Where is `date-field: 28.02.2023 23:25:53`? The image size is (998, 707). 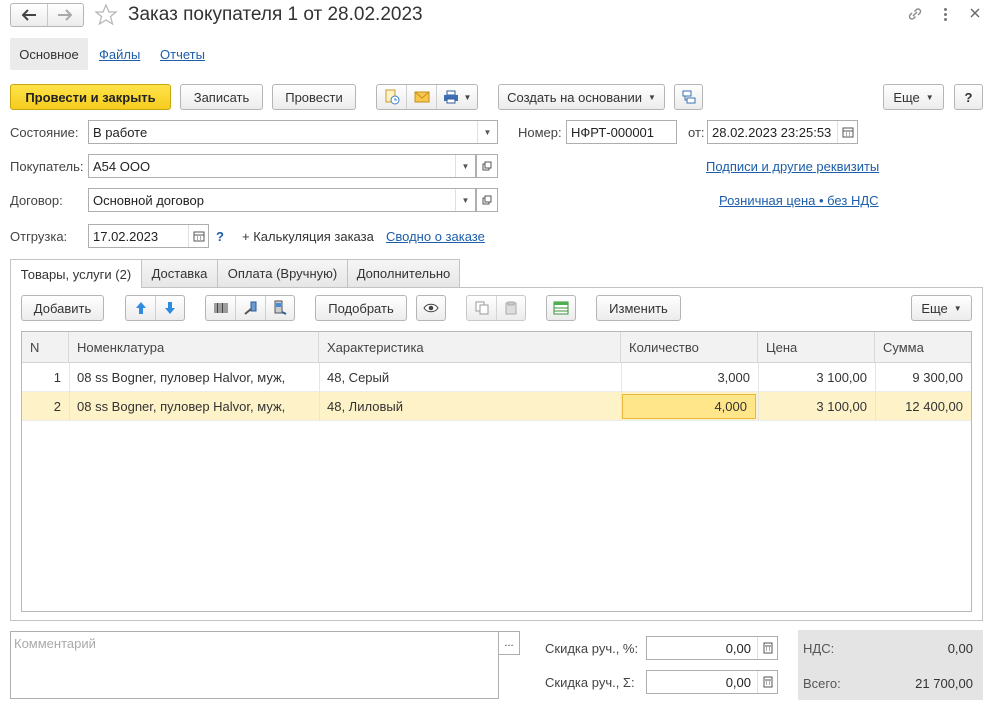
date-field: 28.02.2023 23:25:53 is located at coordinates (782, 132).